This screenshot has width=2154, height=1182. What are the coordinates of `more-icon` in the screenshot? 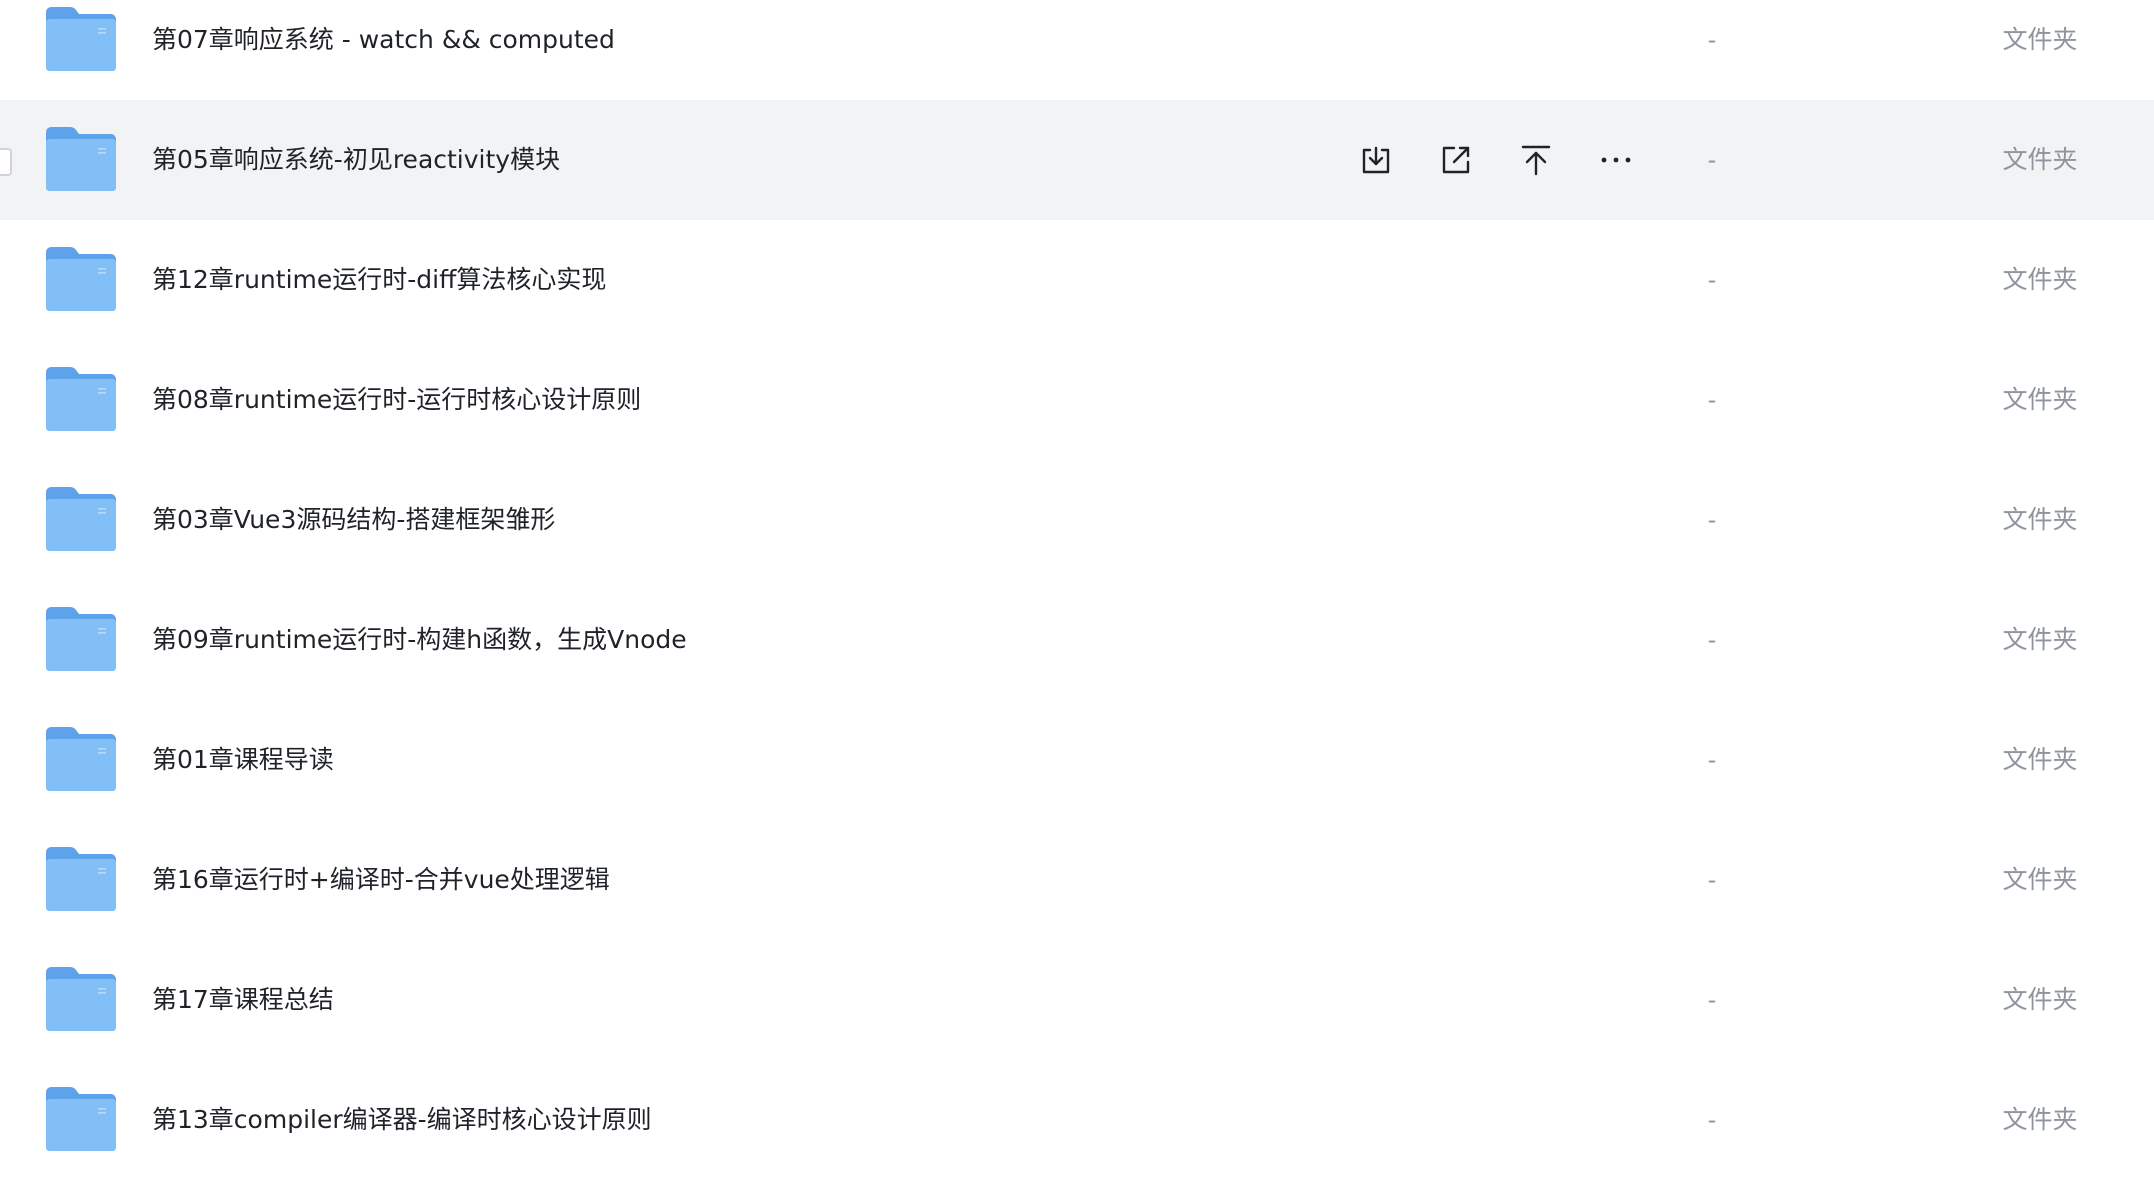 It's located at (1616, 160).